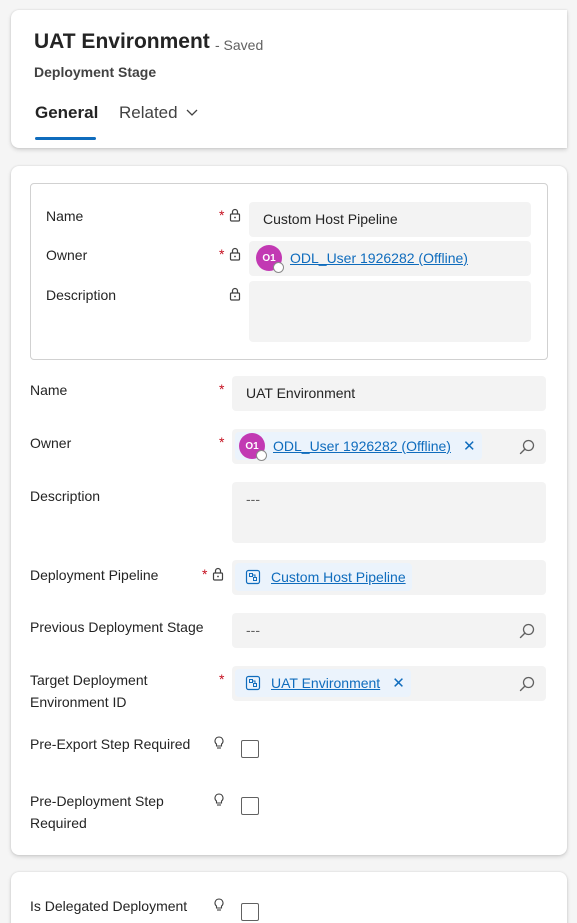 This screenshot has width=577, height=923. I want to click on qv-description-label: Description, so click(81, 295).